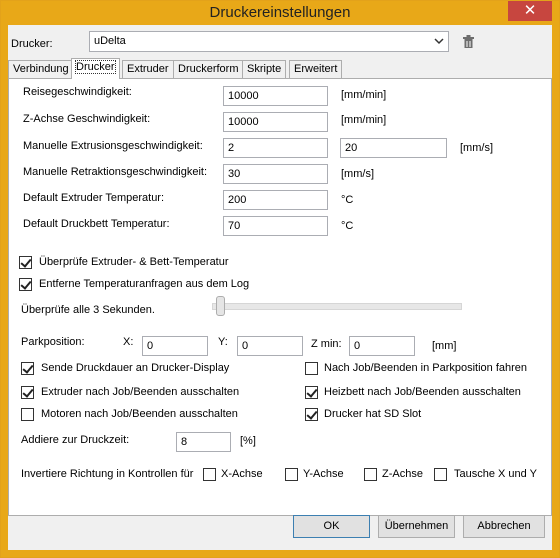  Describe the element at coordinates (364, 120) in the screenshot. I see `z-speed-unit: [mm/min]` at that location.